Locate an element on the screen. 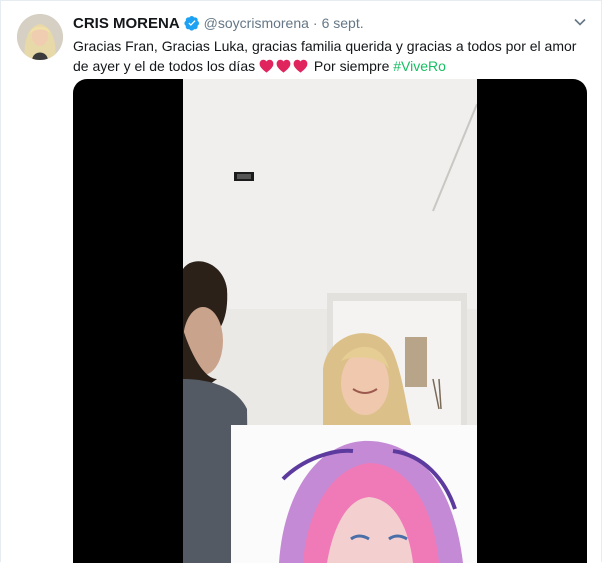 This screenshot has height=563, width=604. user-handle: @soycrismorena is located at coordinates (256, 23).